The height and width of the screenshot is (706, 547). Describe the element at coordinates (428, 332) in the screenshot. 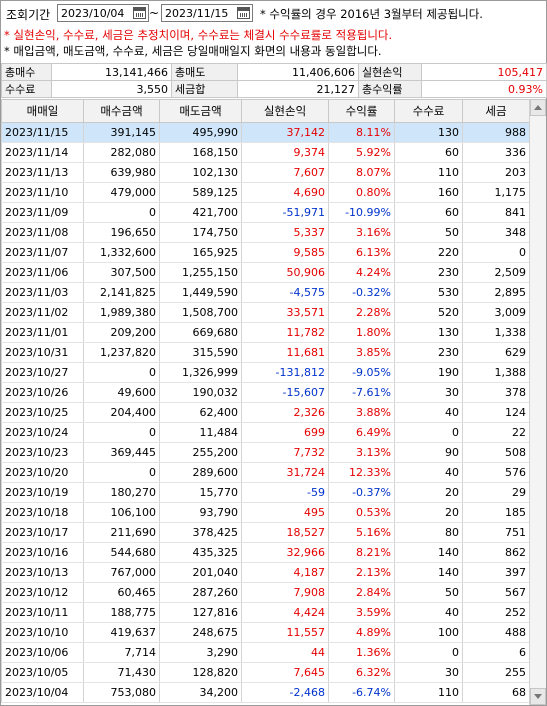

I see `row-fee: 130` at that location.